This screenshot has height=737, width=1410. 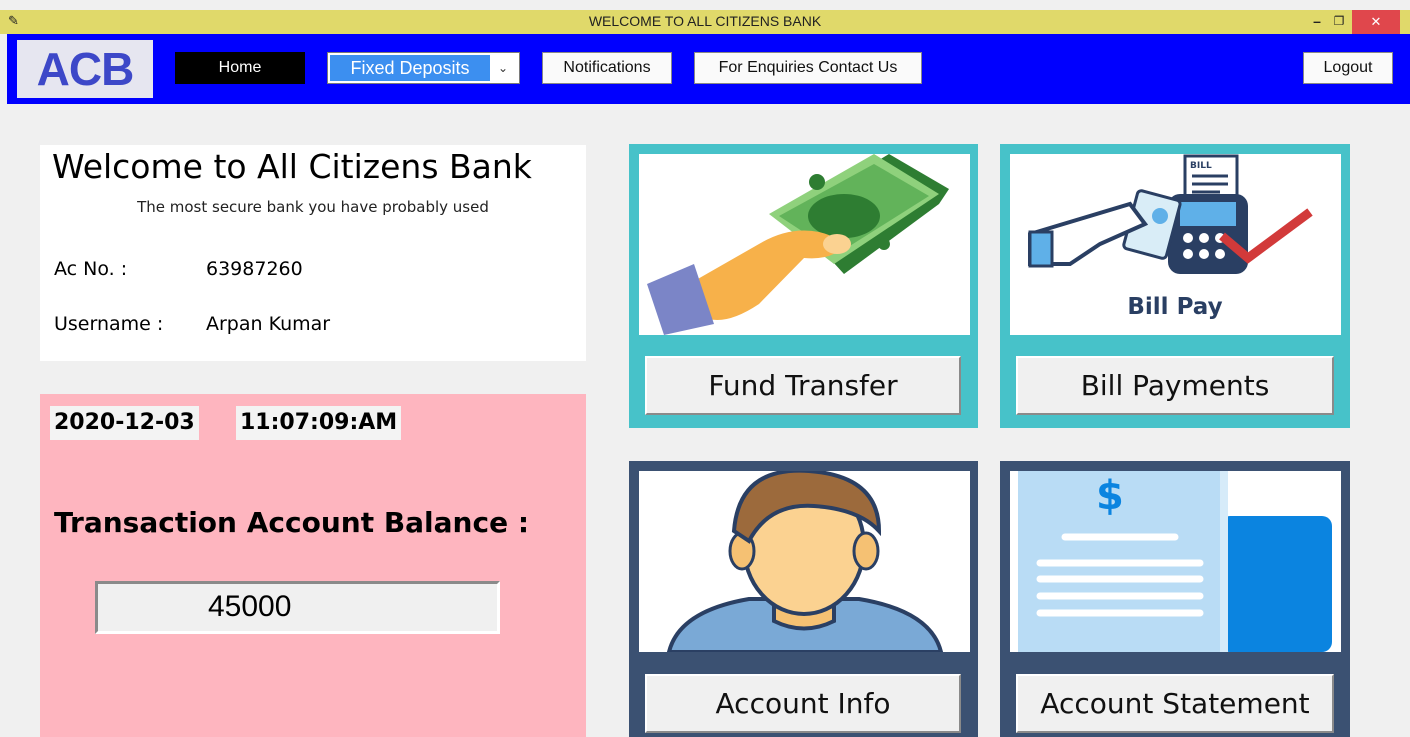 I want to click on cash-hand-icon, so click(x=798, y=244).